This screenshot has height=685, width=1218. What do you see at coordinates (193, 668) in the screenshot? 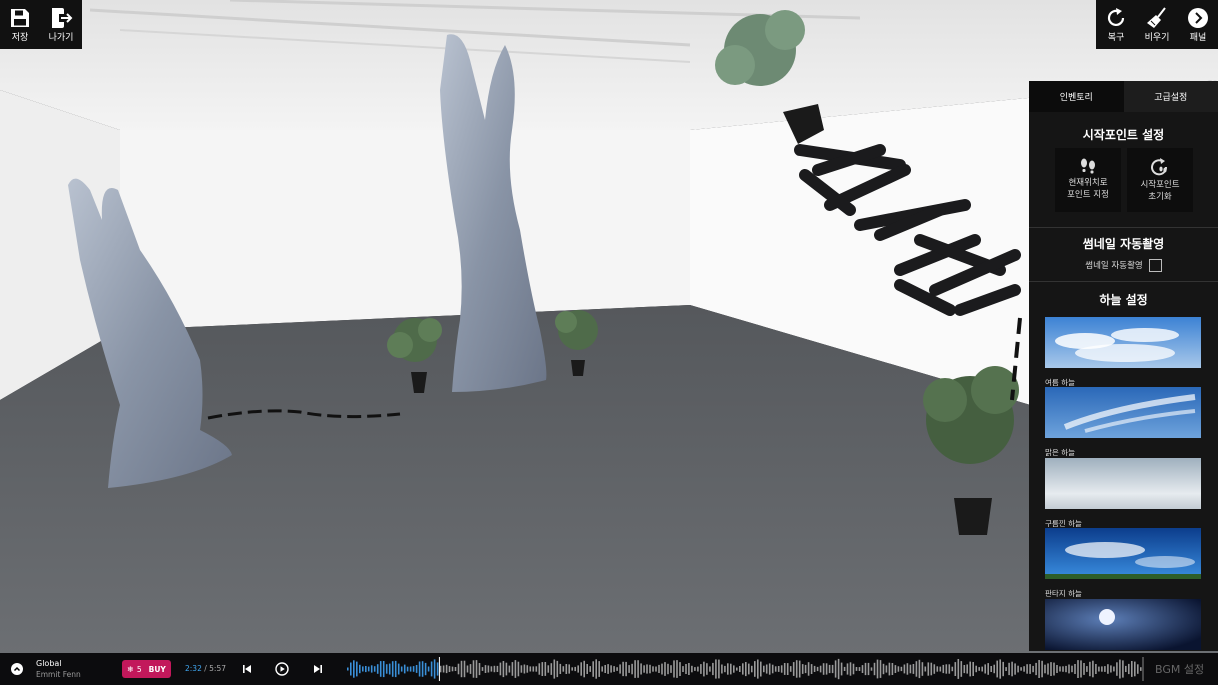
I see `elapsed-time: 2:32` at bounding box center [193, 668].